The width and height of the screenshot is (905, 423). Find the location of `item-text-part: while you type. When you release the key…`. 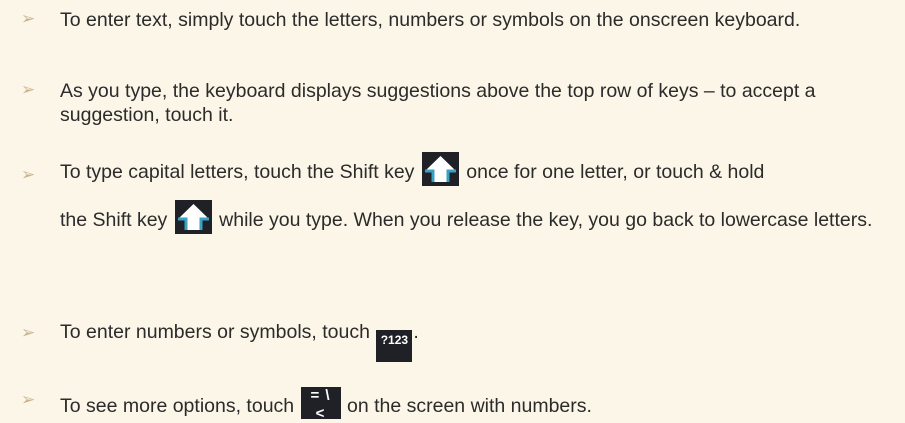

item-text-part: while you type. When you release the key… is located at coordinates (546, 220).